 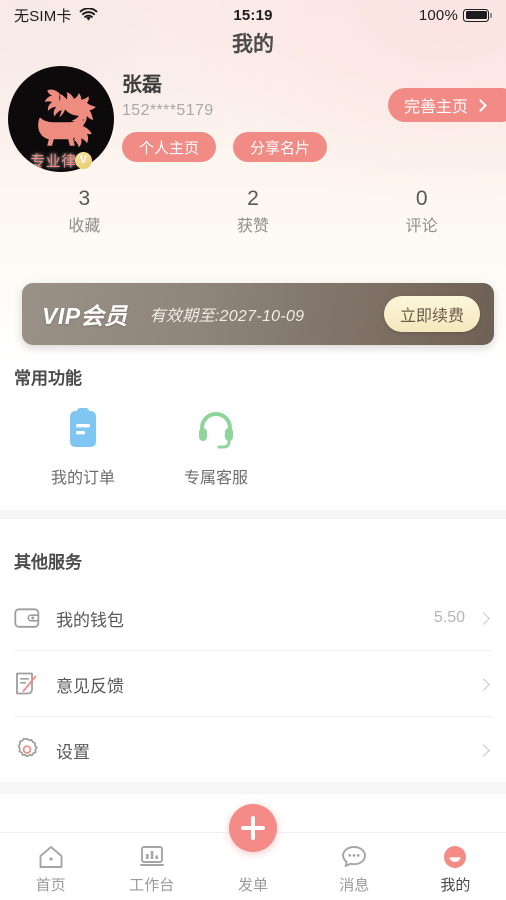 I want to click on list-item-label: 我的钱包, so click(x=90, y=620).